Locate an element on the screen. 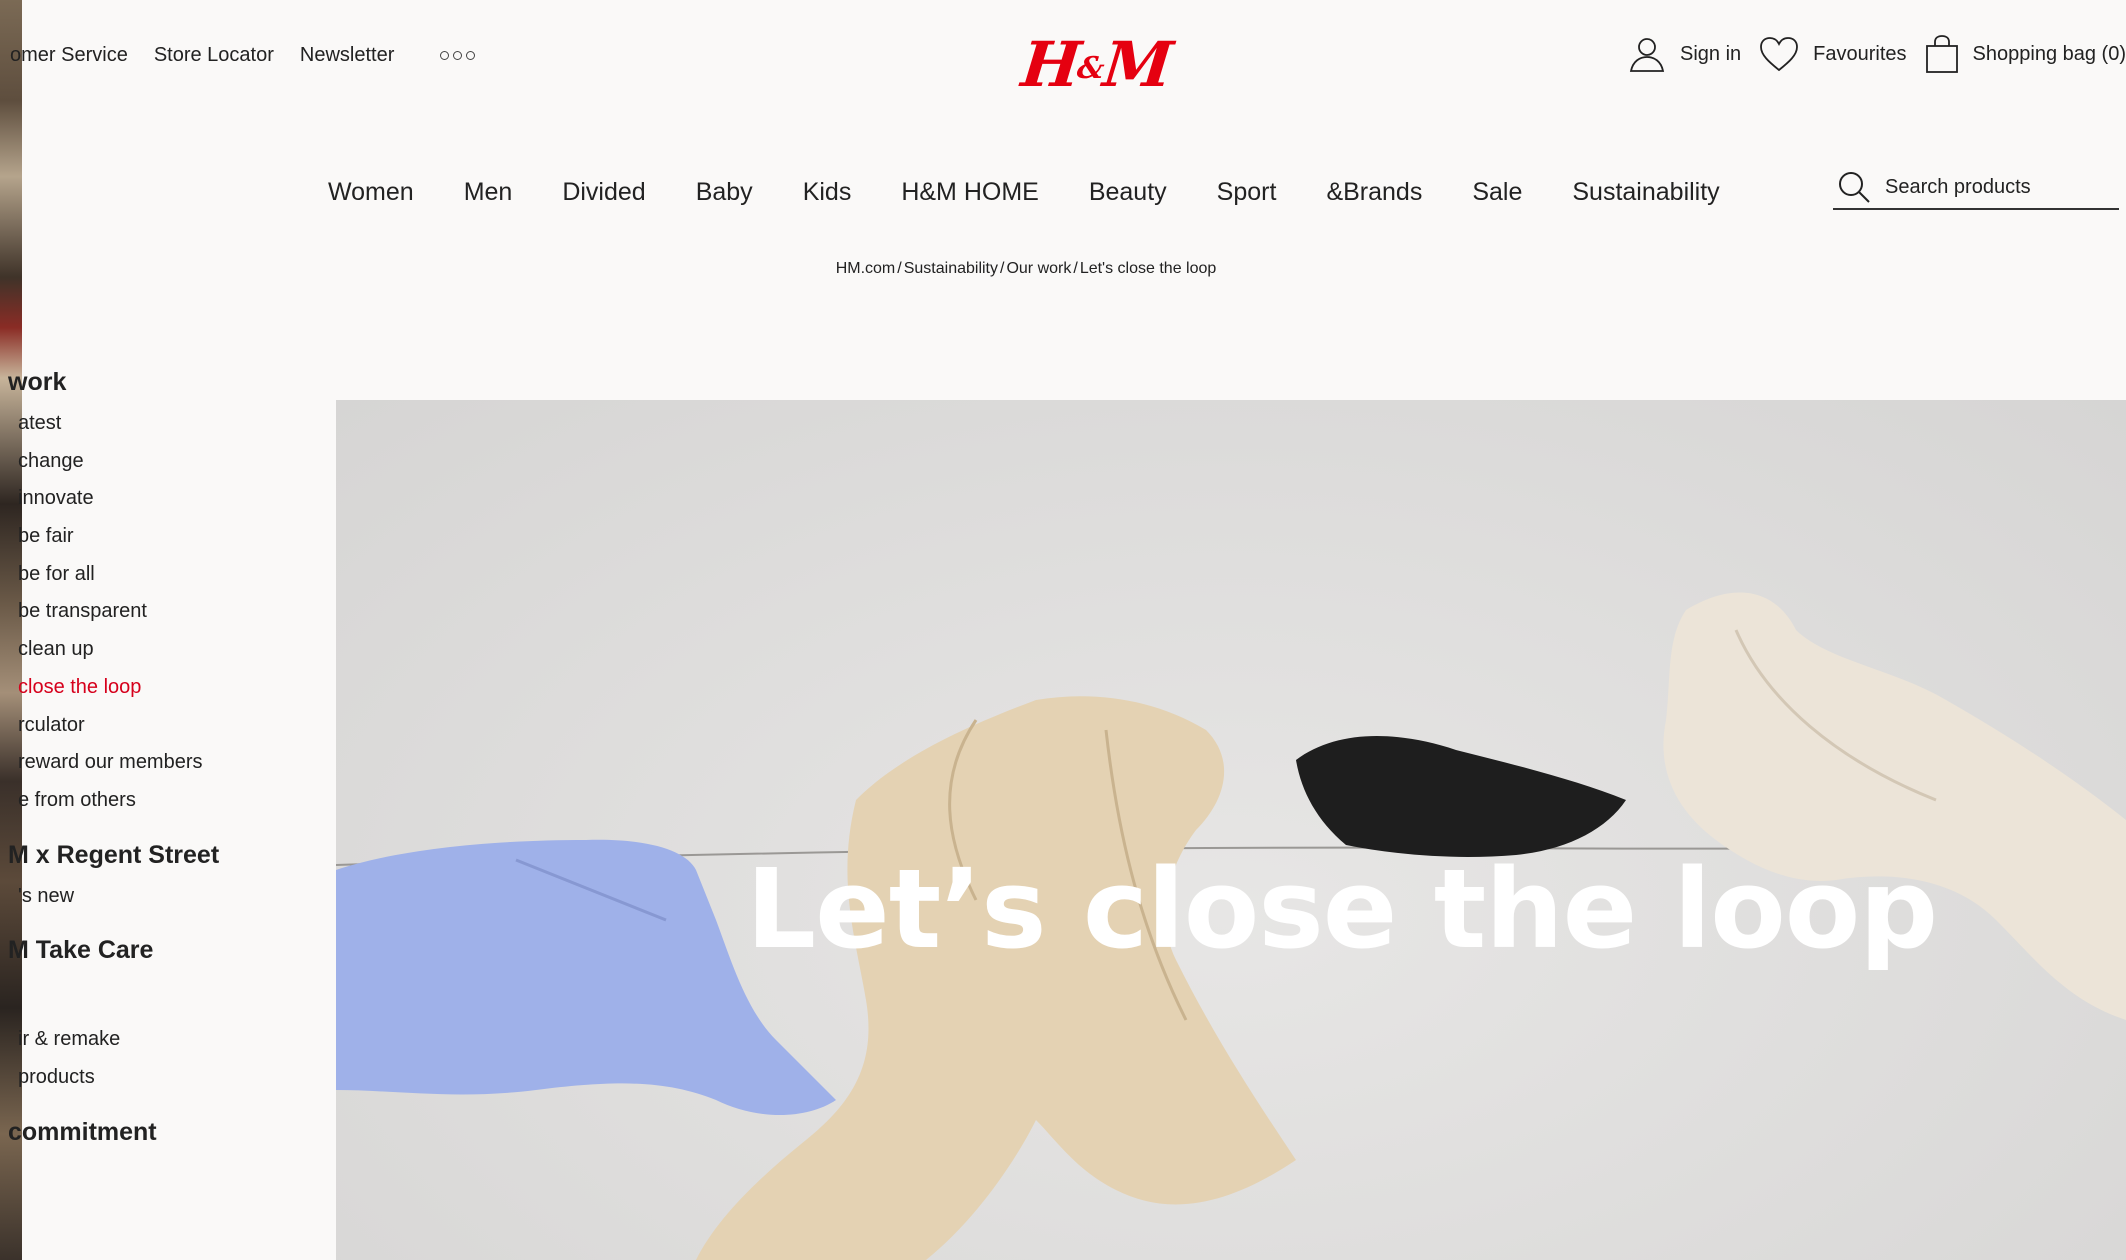 Image resolution: width=2126 pixels, height=1260 pixels. nav-baby: Baby is located at coordinates (724, 192).